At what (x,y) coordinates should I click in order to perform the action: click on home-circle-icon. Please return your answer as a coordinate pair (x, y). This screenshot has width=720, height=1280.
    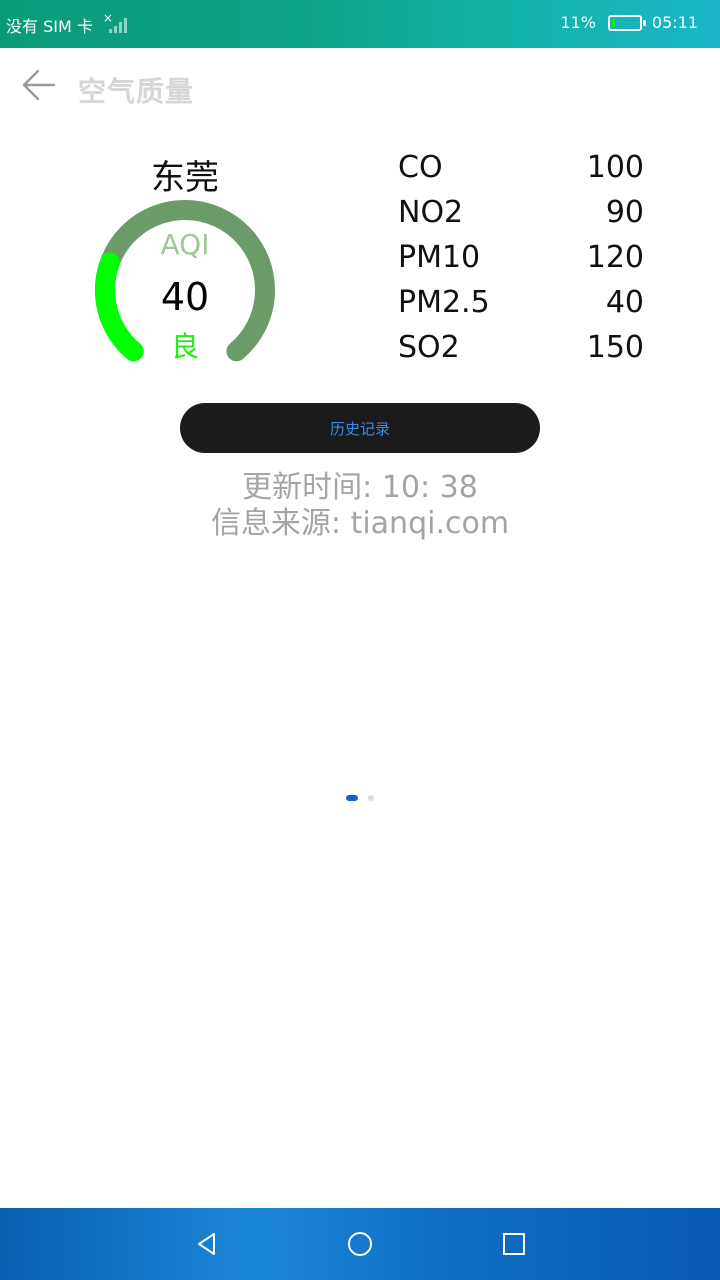
    Looking at the image, I should click on (360, 1244).